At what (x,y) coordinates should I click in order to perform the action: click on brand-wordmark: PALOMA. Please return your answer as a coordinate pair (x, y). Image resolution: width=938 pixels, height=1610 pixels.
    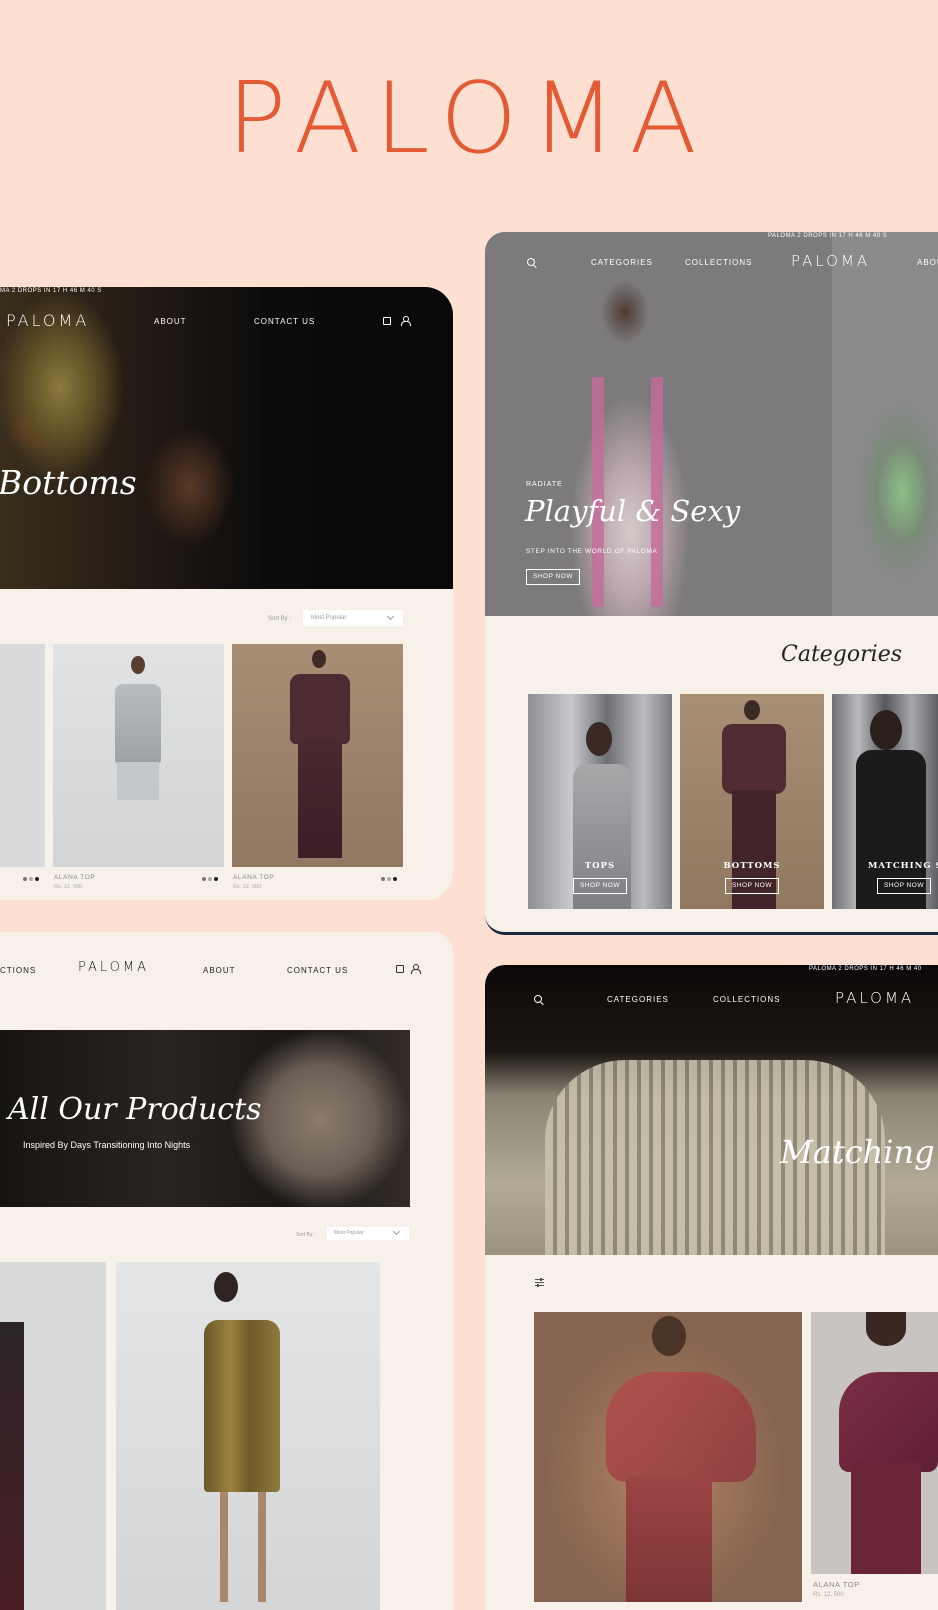
    Looking at the image, I should click on (469, 119).